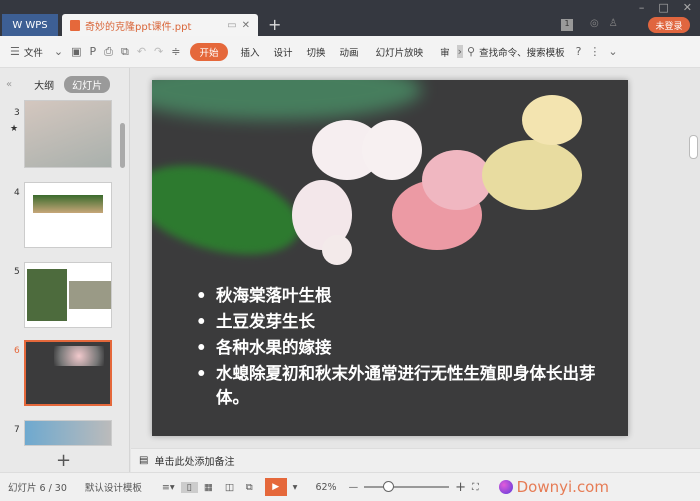 Image resolution: width=700 pixels, height=501 pixels. What do you see at coordinates (325, 487) in the screenshot?
I see `zoom-level: 62%` at bounding box center [325, 487].